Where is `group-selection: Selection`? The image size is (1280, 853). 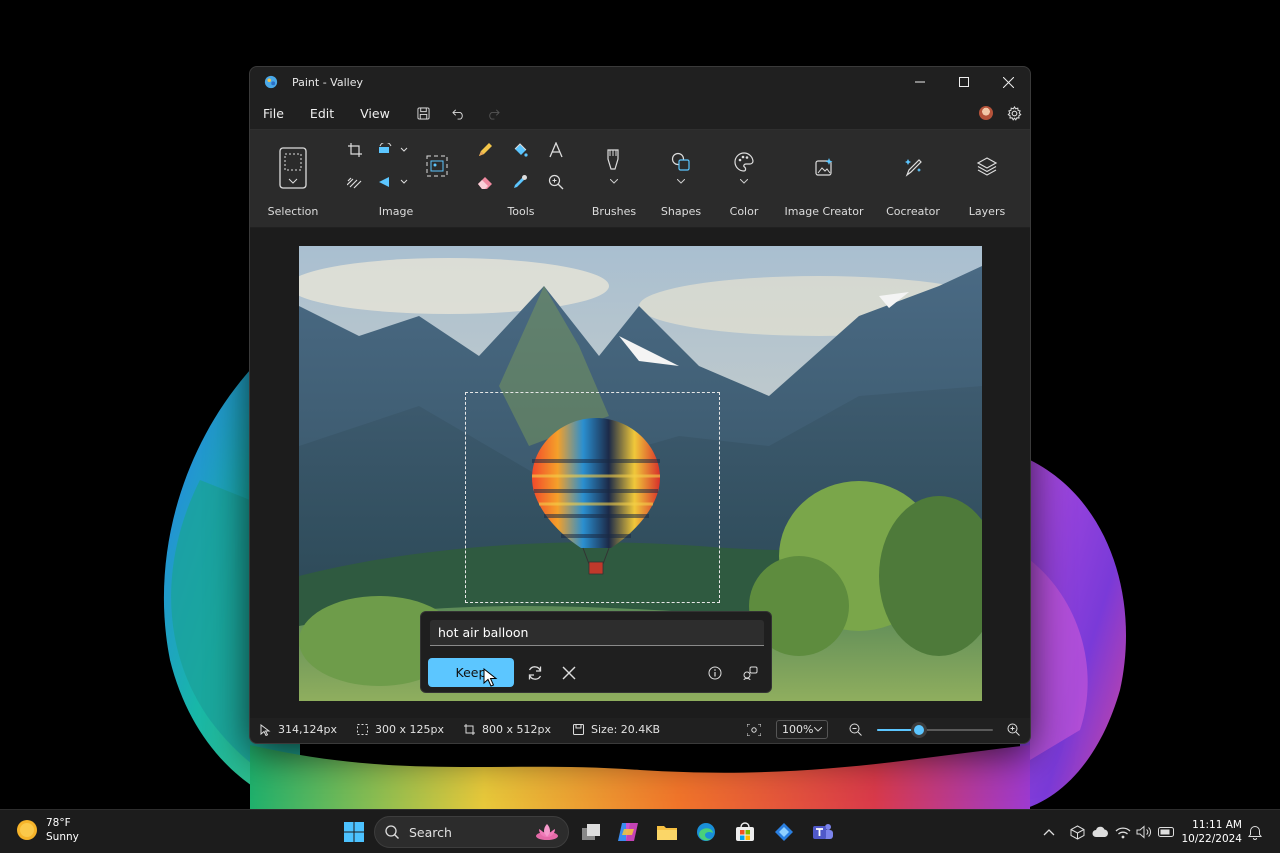 group-selection: Selection is located at coordinates (293, 179).